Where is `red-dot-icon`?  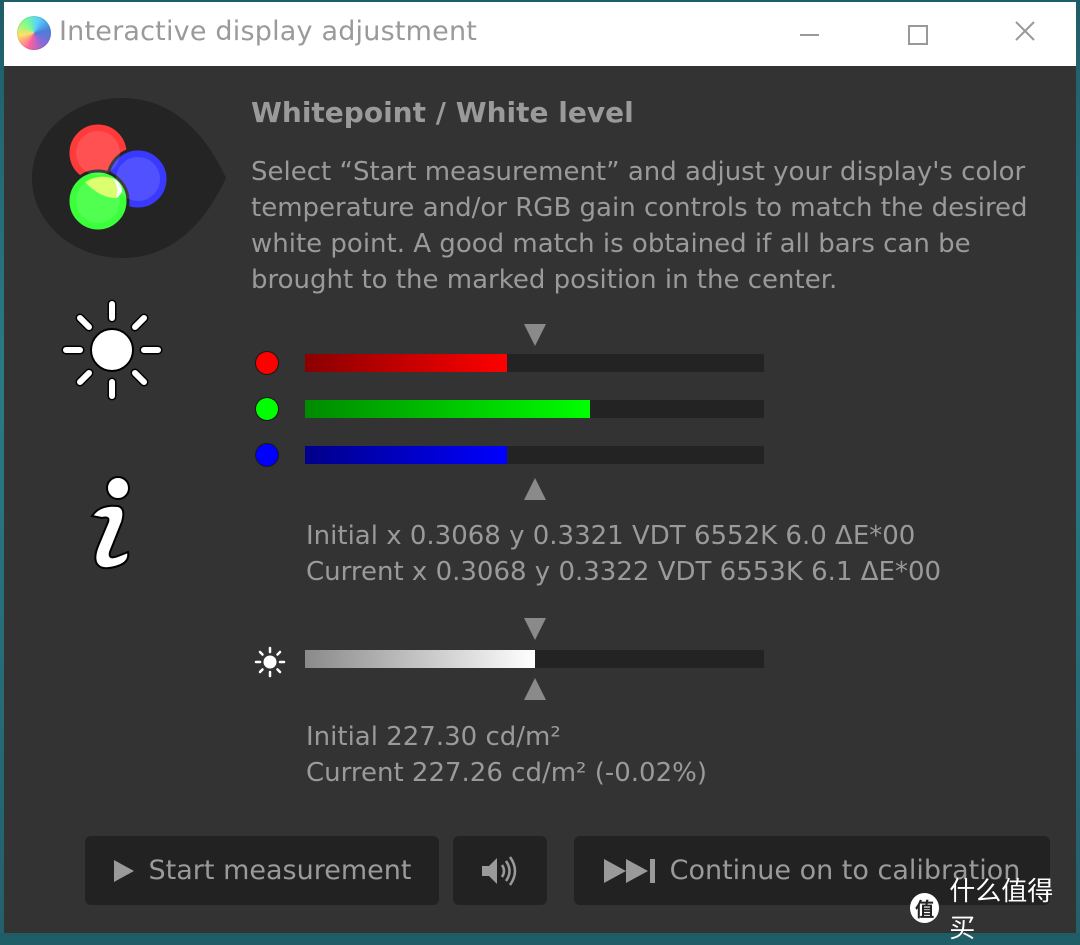 red-dot-icon is located at coordinates (267, 363).